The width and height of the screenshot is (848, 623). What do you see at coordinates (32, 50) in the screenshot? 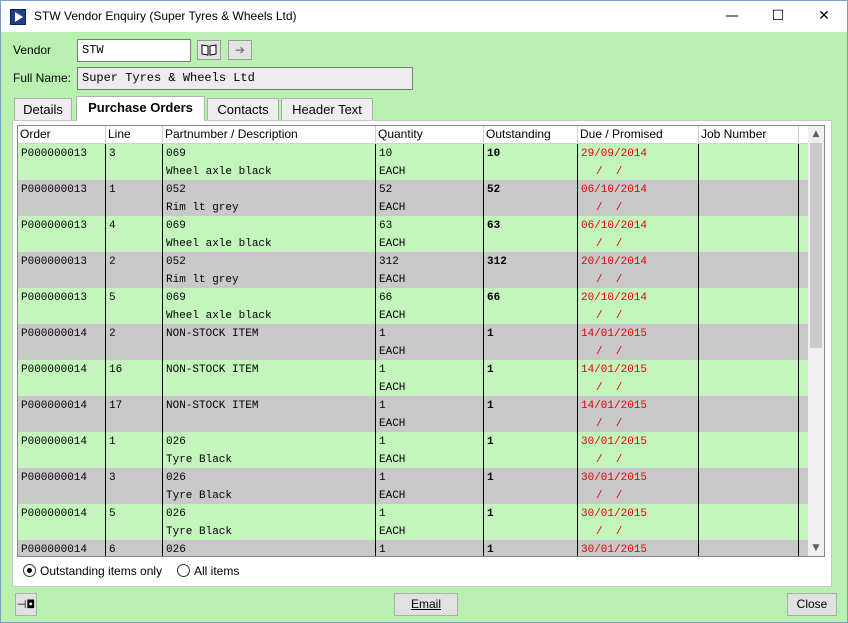
I see `vendor-label: Vendor` at bounding box center [32, 50].